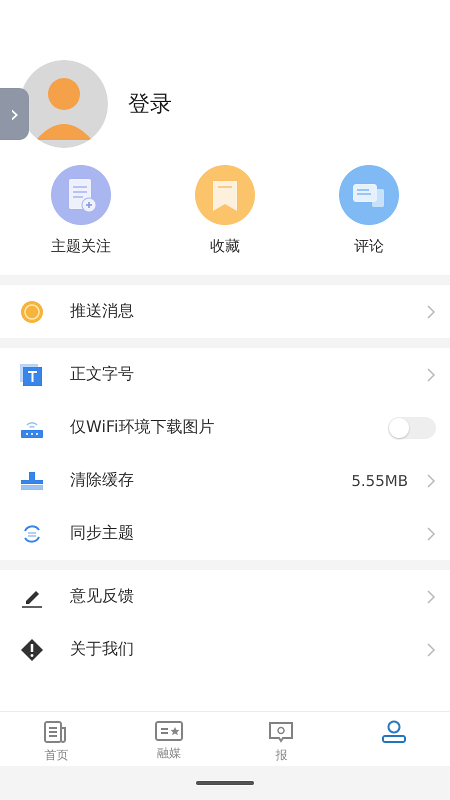  Describe the element at coordinates (225, 427) in the screenshot. I see `setting-row: 仅WiFi环境下载图片` at that location.